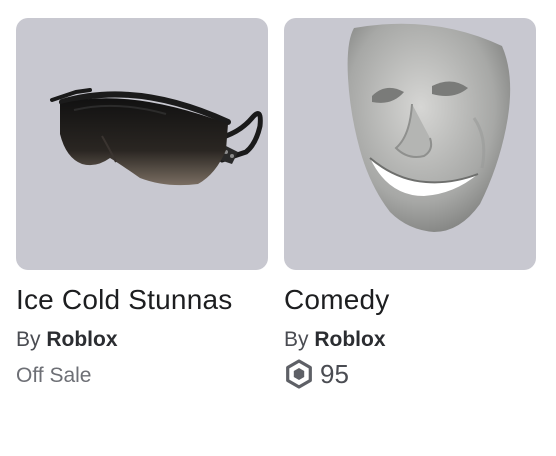 Image resolution: width=556 pixels, height=456 pixels. Describe the element at coordinates (410, 299) in the screenshot. I see `item-name: Comedy` at that location.